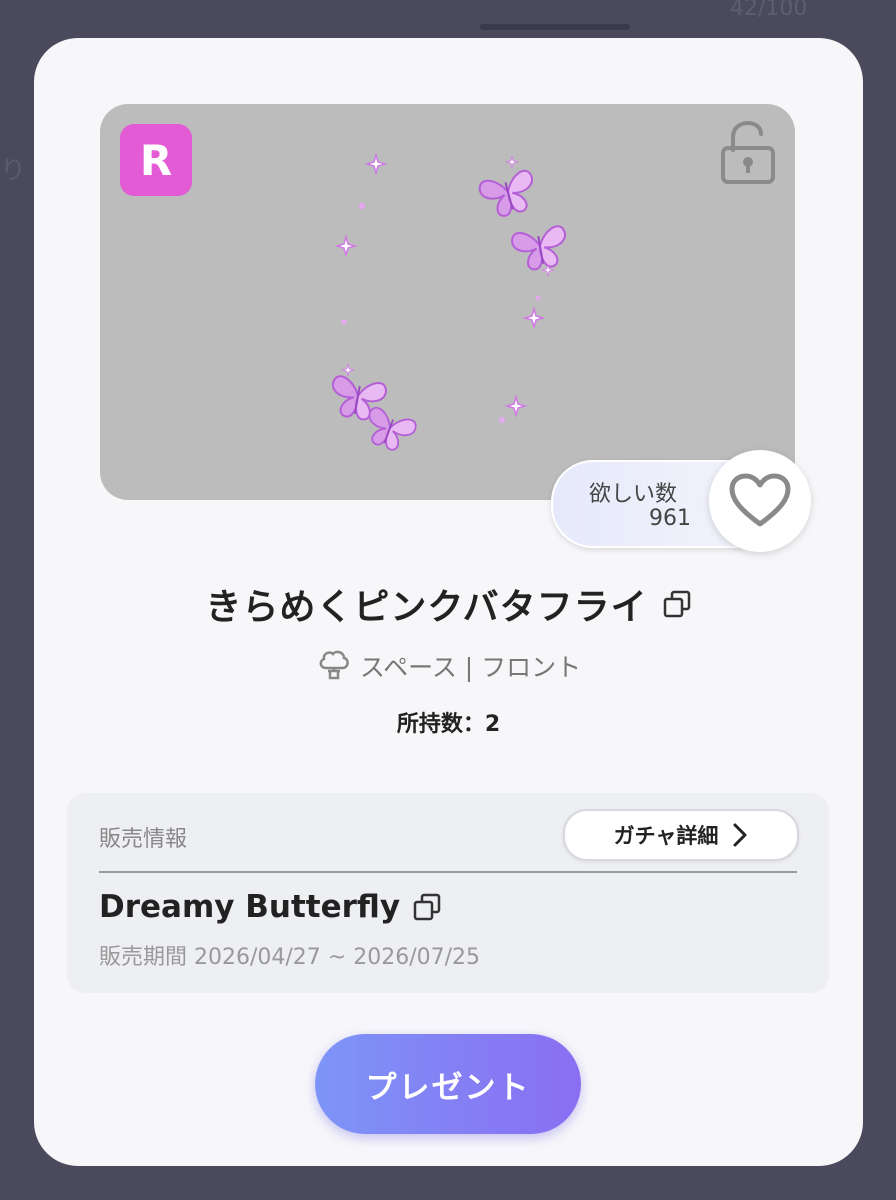 The image size is (896, 1200). What do you see at coordinates (555, 27) in the screenshot?
I see `background-handle` at bounding box center [555, 27].